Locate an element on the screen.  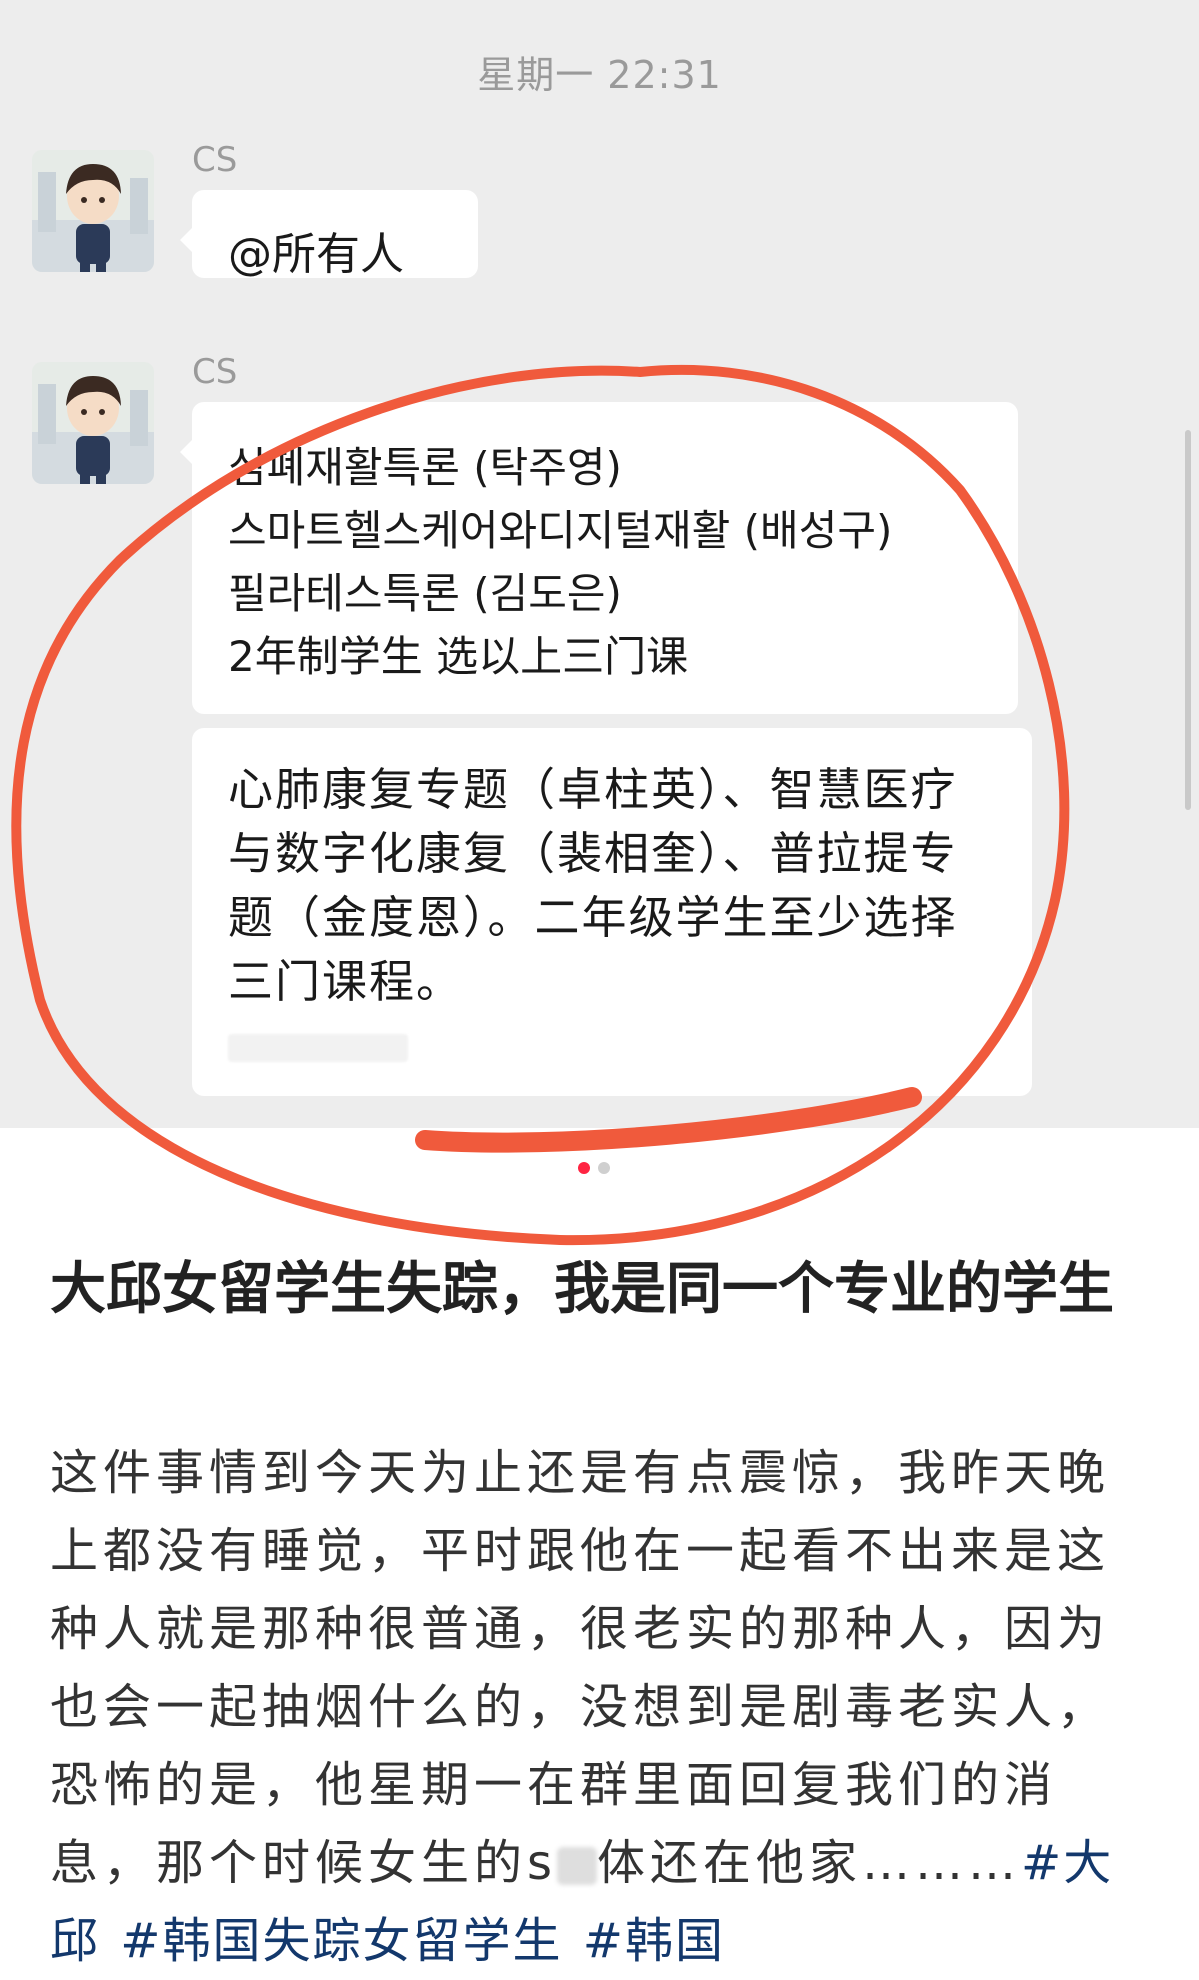
hashtag-link: #韩国 is located at coordinates (654, 1941).